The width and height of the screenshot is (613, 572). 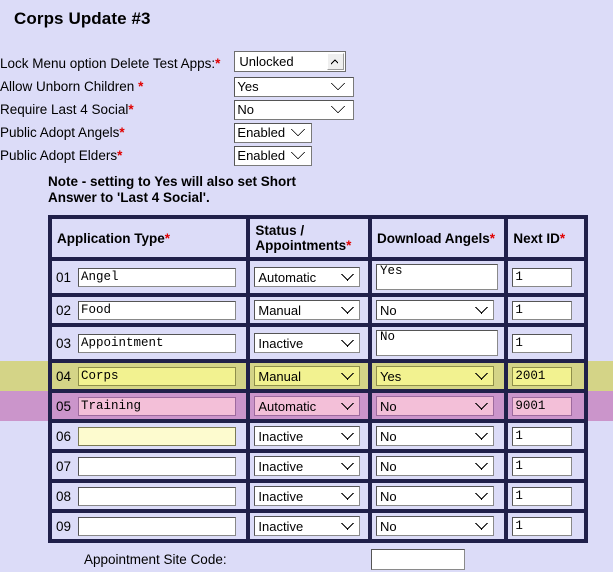 I want to click on cell-application-type: 08, so click(x=149, y=496).